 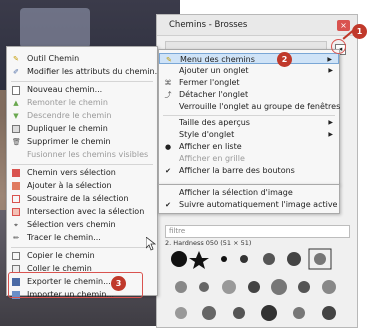 What do you see at coordinates (78, 198) in the screenshot?
I see `menu-label: Soustraire de la sélection` at bounding box center [78, 198].